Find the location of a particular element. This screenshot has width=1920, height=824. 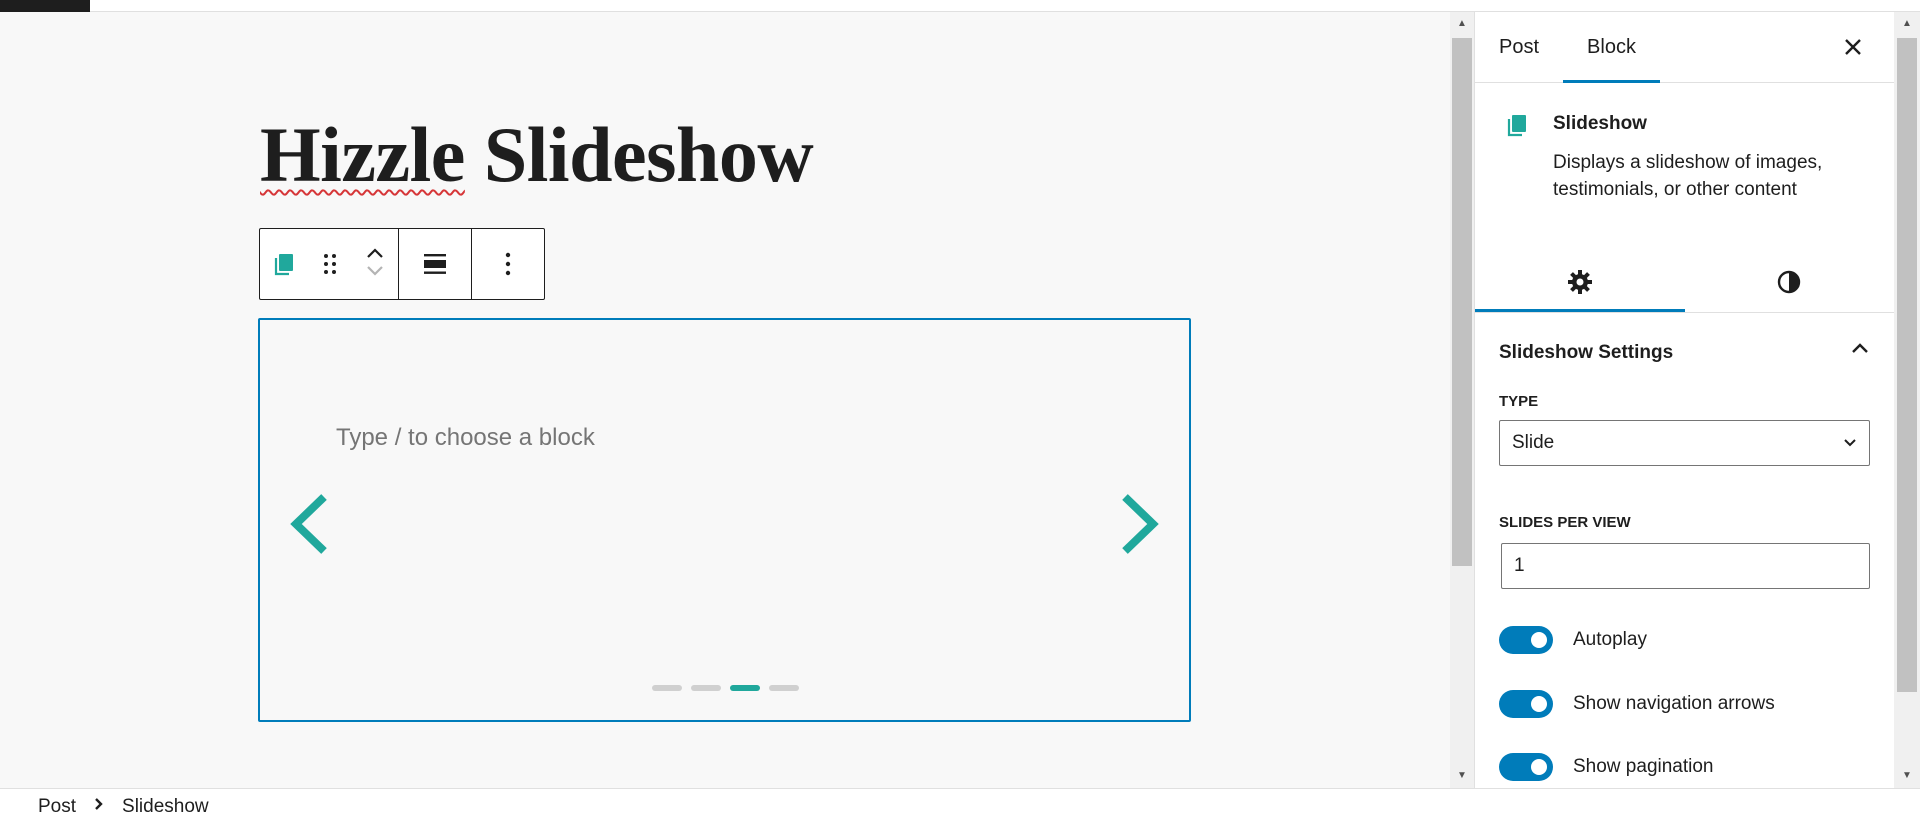

align-group is located at coordinates (435, 264).